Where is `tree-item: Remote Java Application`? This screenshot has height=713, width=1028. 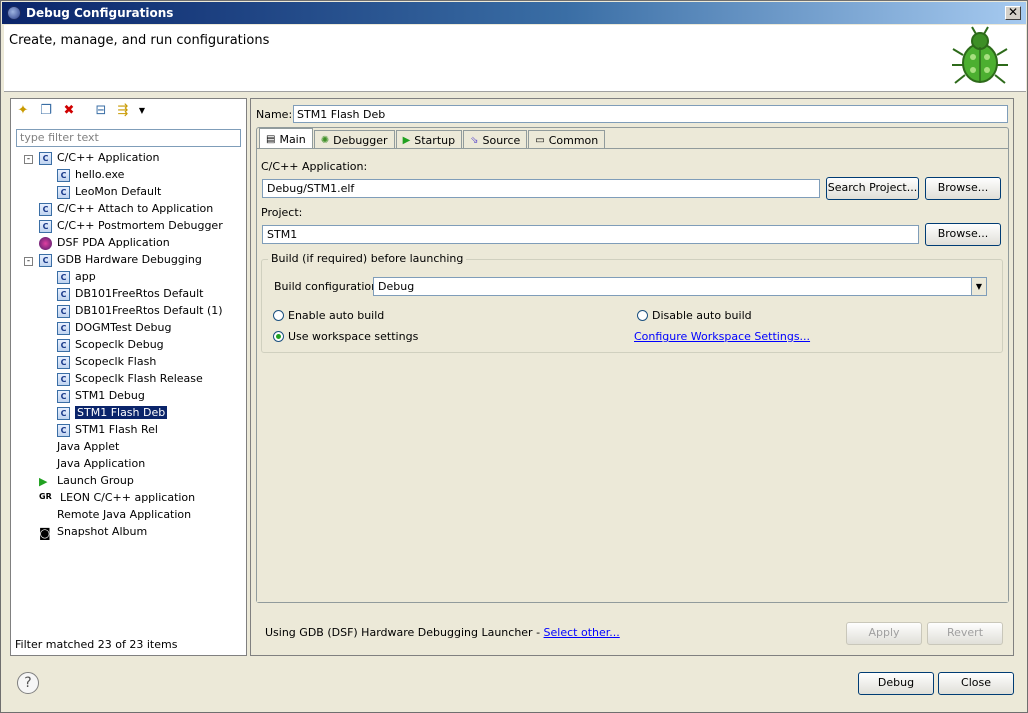 tree-item: Remote Java Application is located at coordinates (115, 516).